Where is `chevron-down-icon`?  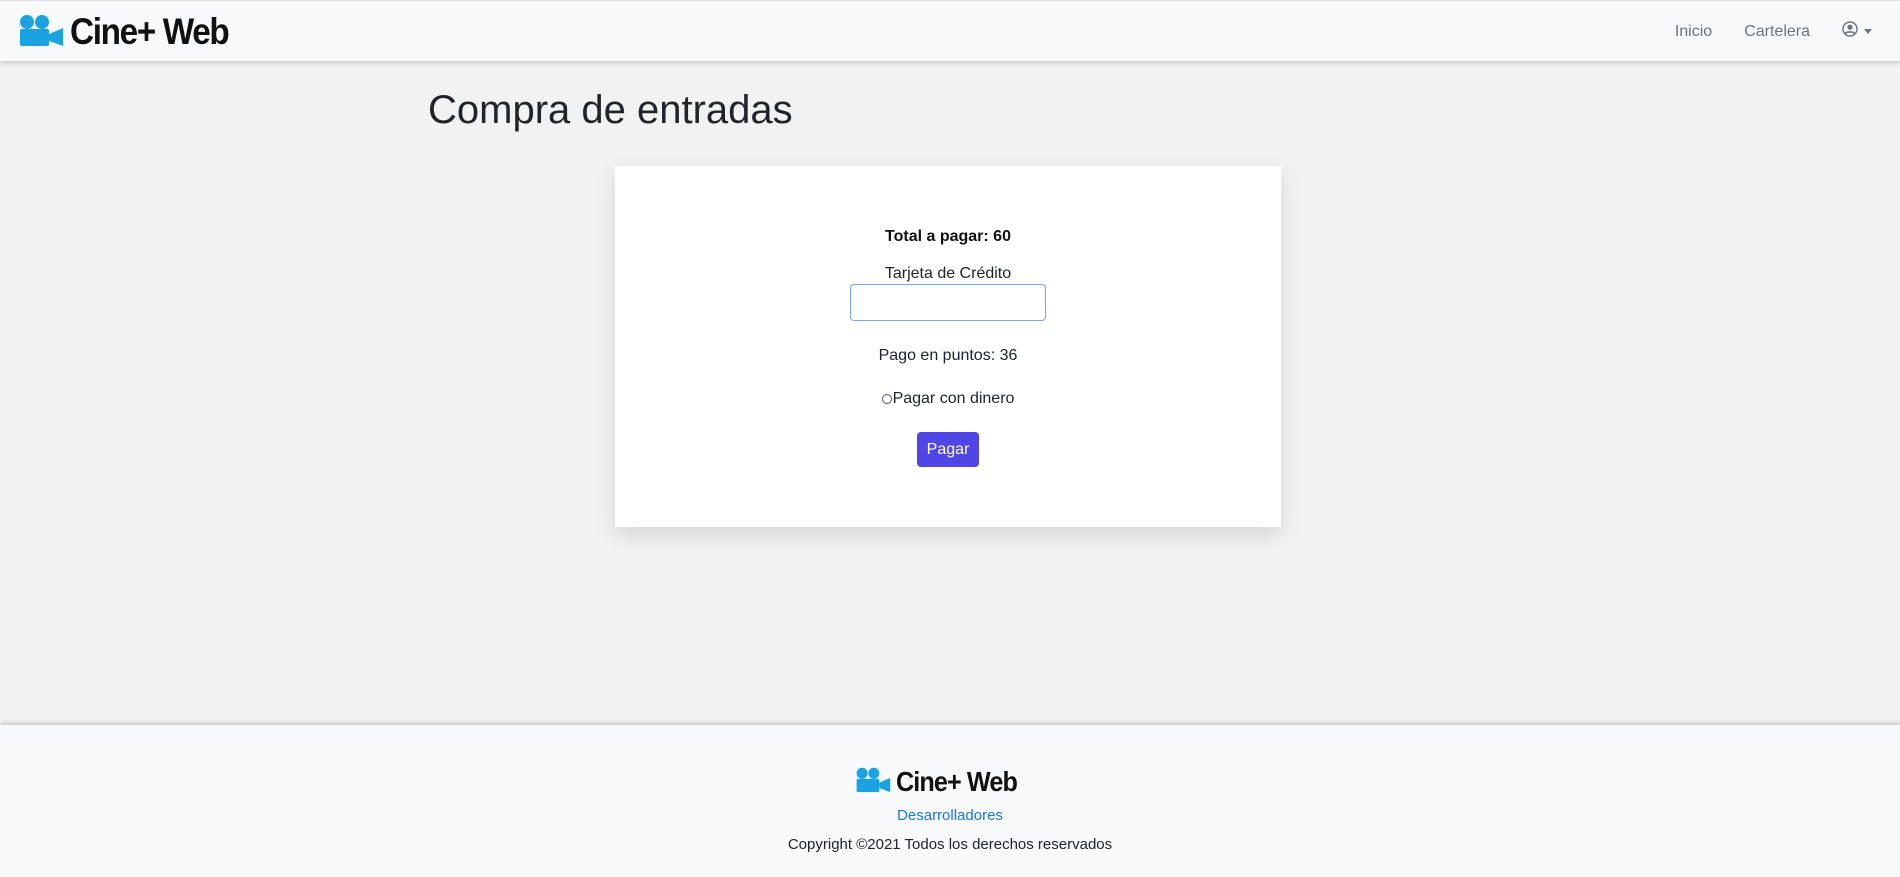
chevron-down-icon is located at coordinates (1868, 31).